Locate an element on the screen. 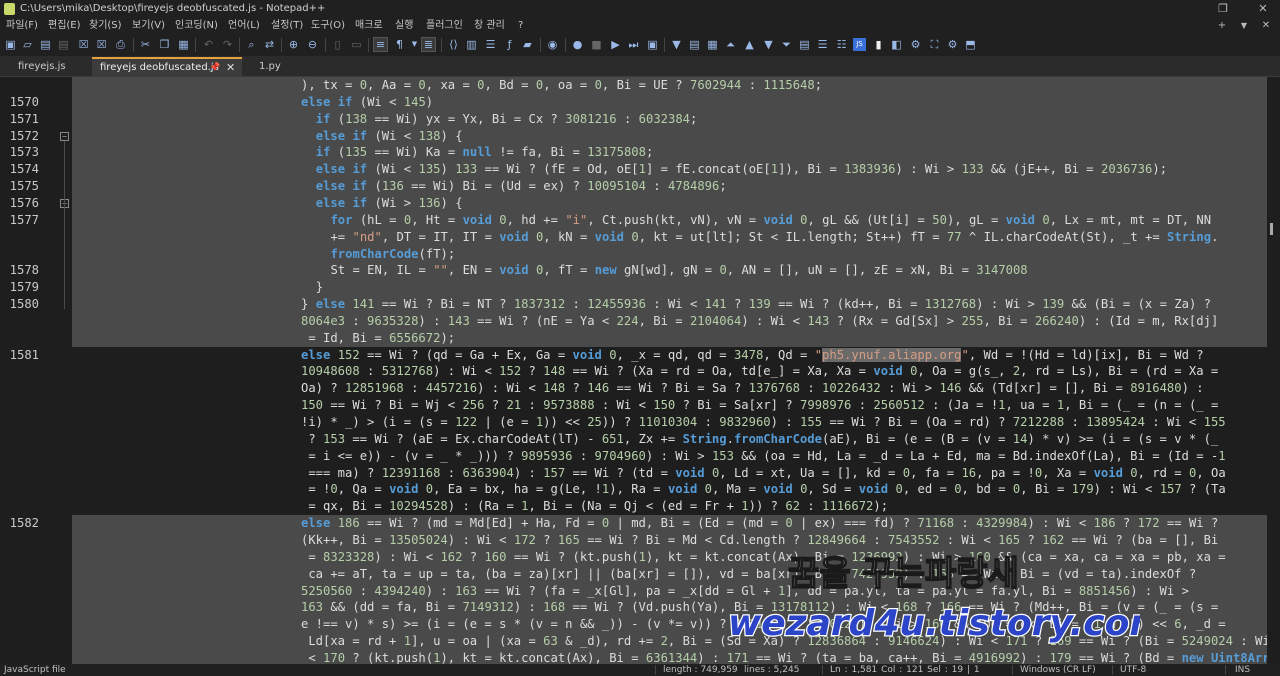 Image resolution: width=1280 pixels, height=676 pixels. save-icon: ▤ is located at coordinates (45, 44).